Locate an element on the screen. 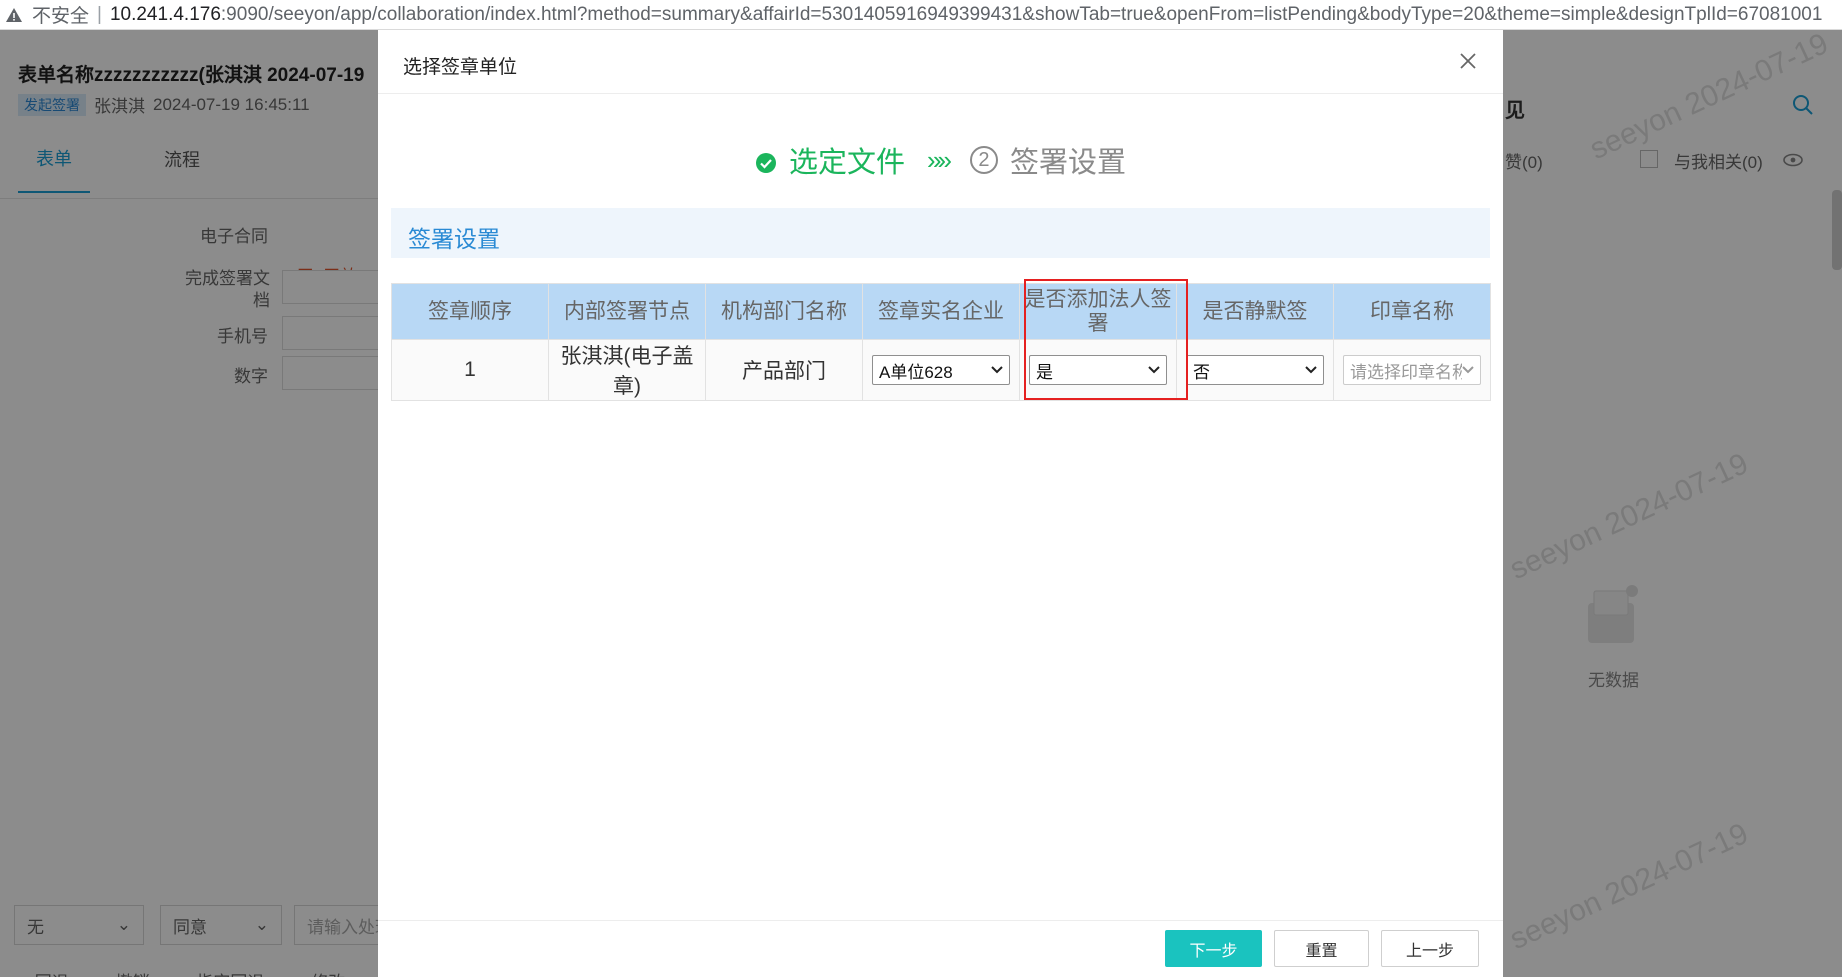  add-legal-signature-select: 是 is located at coordinates (1098, 370).